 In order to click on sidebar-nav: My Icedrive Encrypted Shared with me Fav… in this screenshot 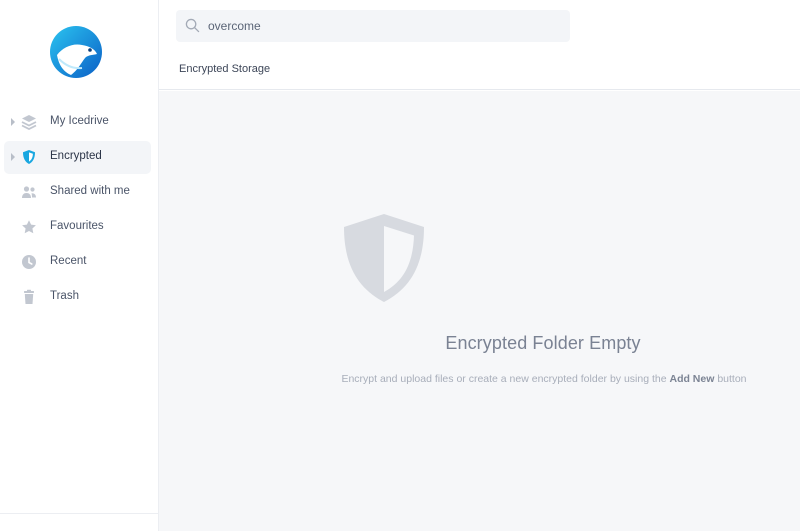, I will do `click(79, 210)`.